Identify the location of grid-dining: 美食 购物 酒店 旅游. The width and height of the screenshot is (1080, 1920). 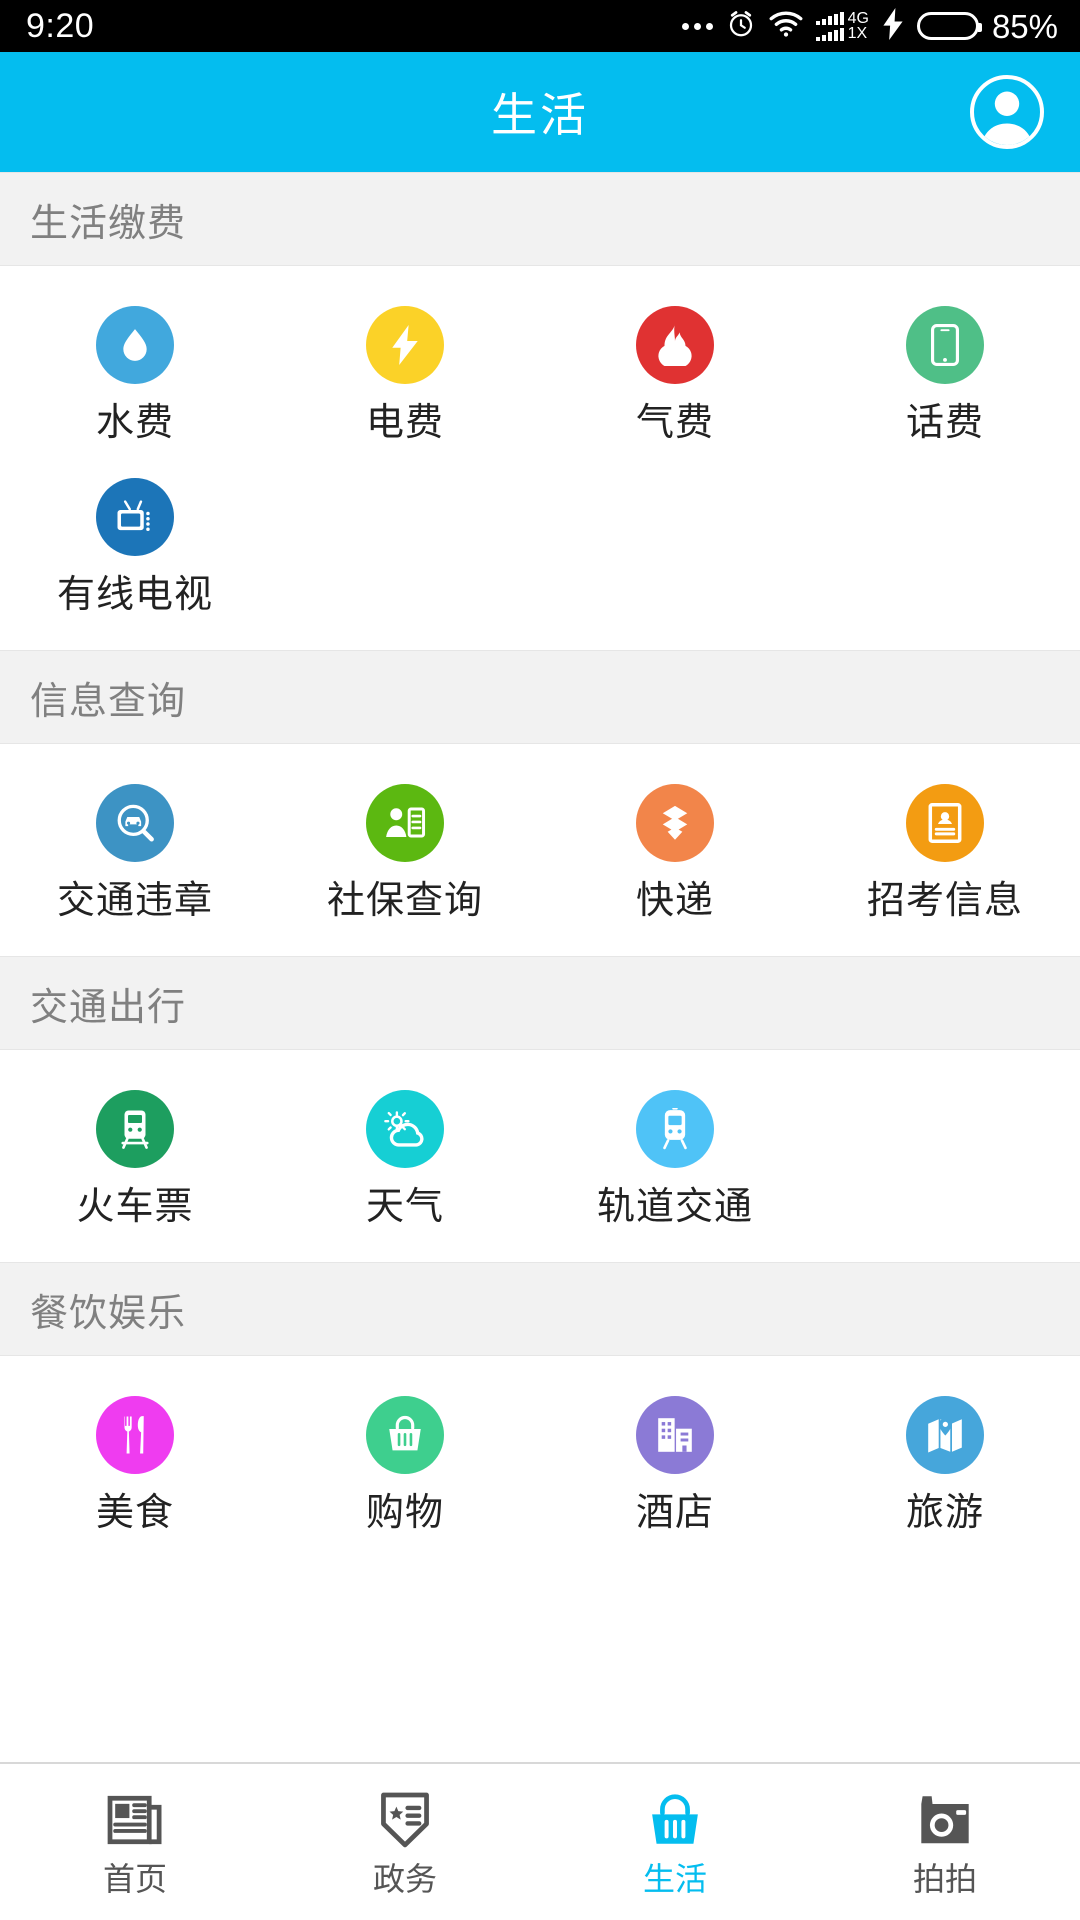
(540, 1462).